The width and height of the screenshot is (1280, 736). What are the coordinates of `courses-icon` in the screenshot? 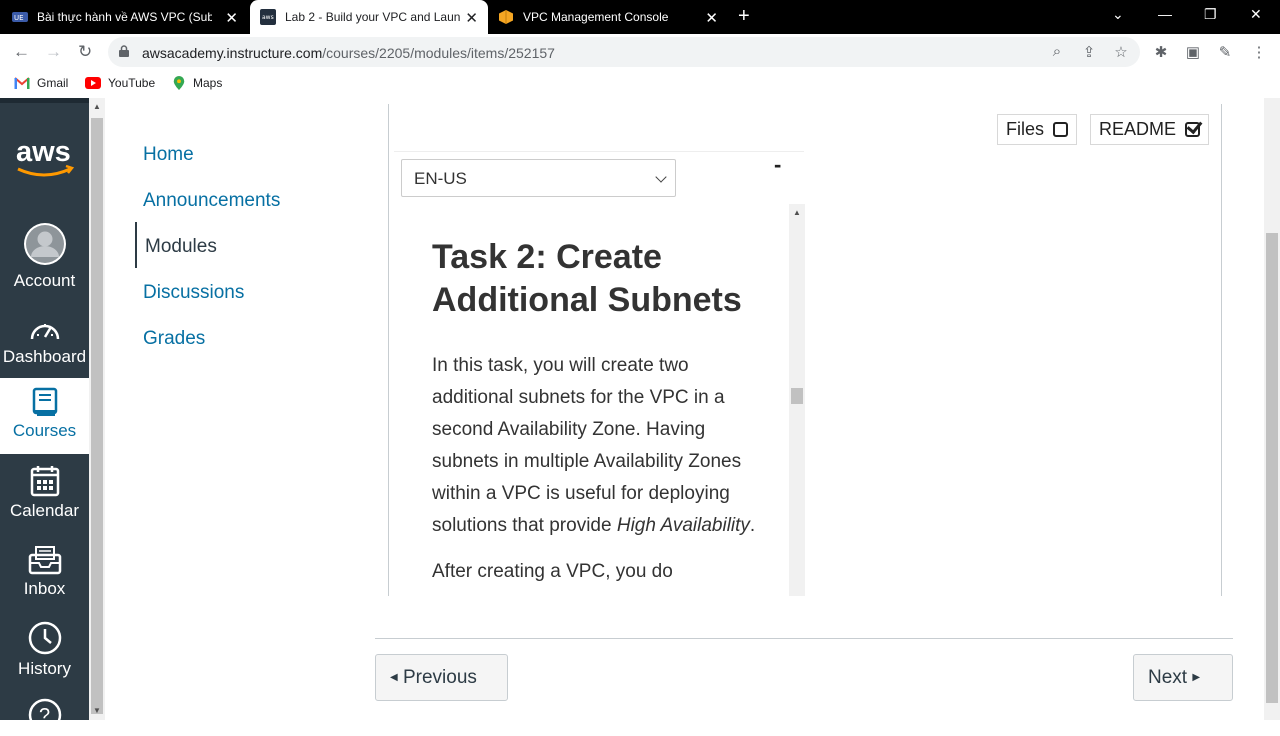 It's located at (44, 401).